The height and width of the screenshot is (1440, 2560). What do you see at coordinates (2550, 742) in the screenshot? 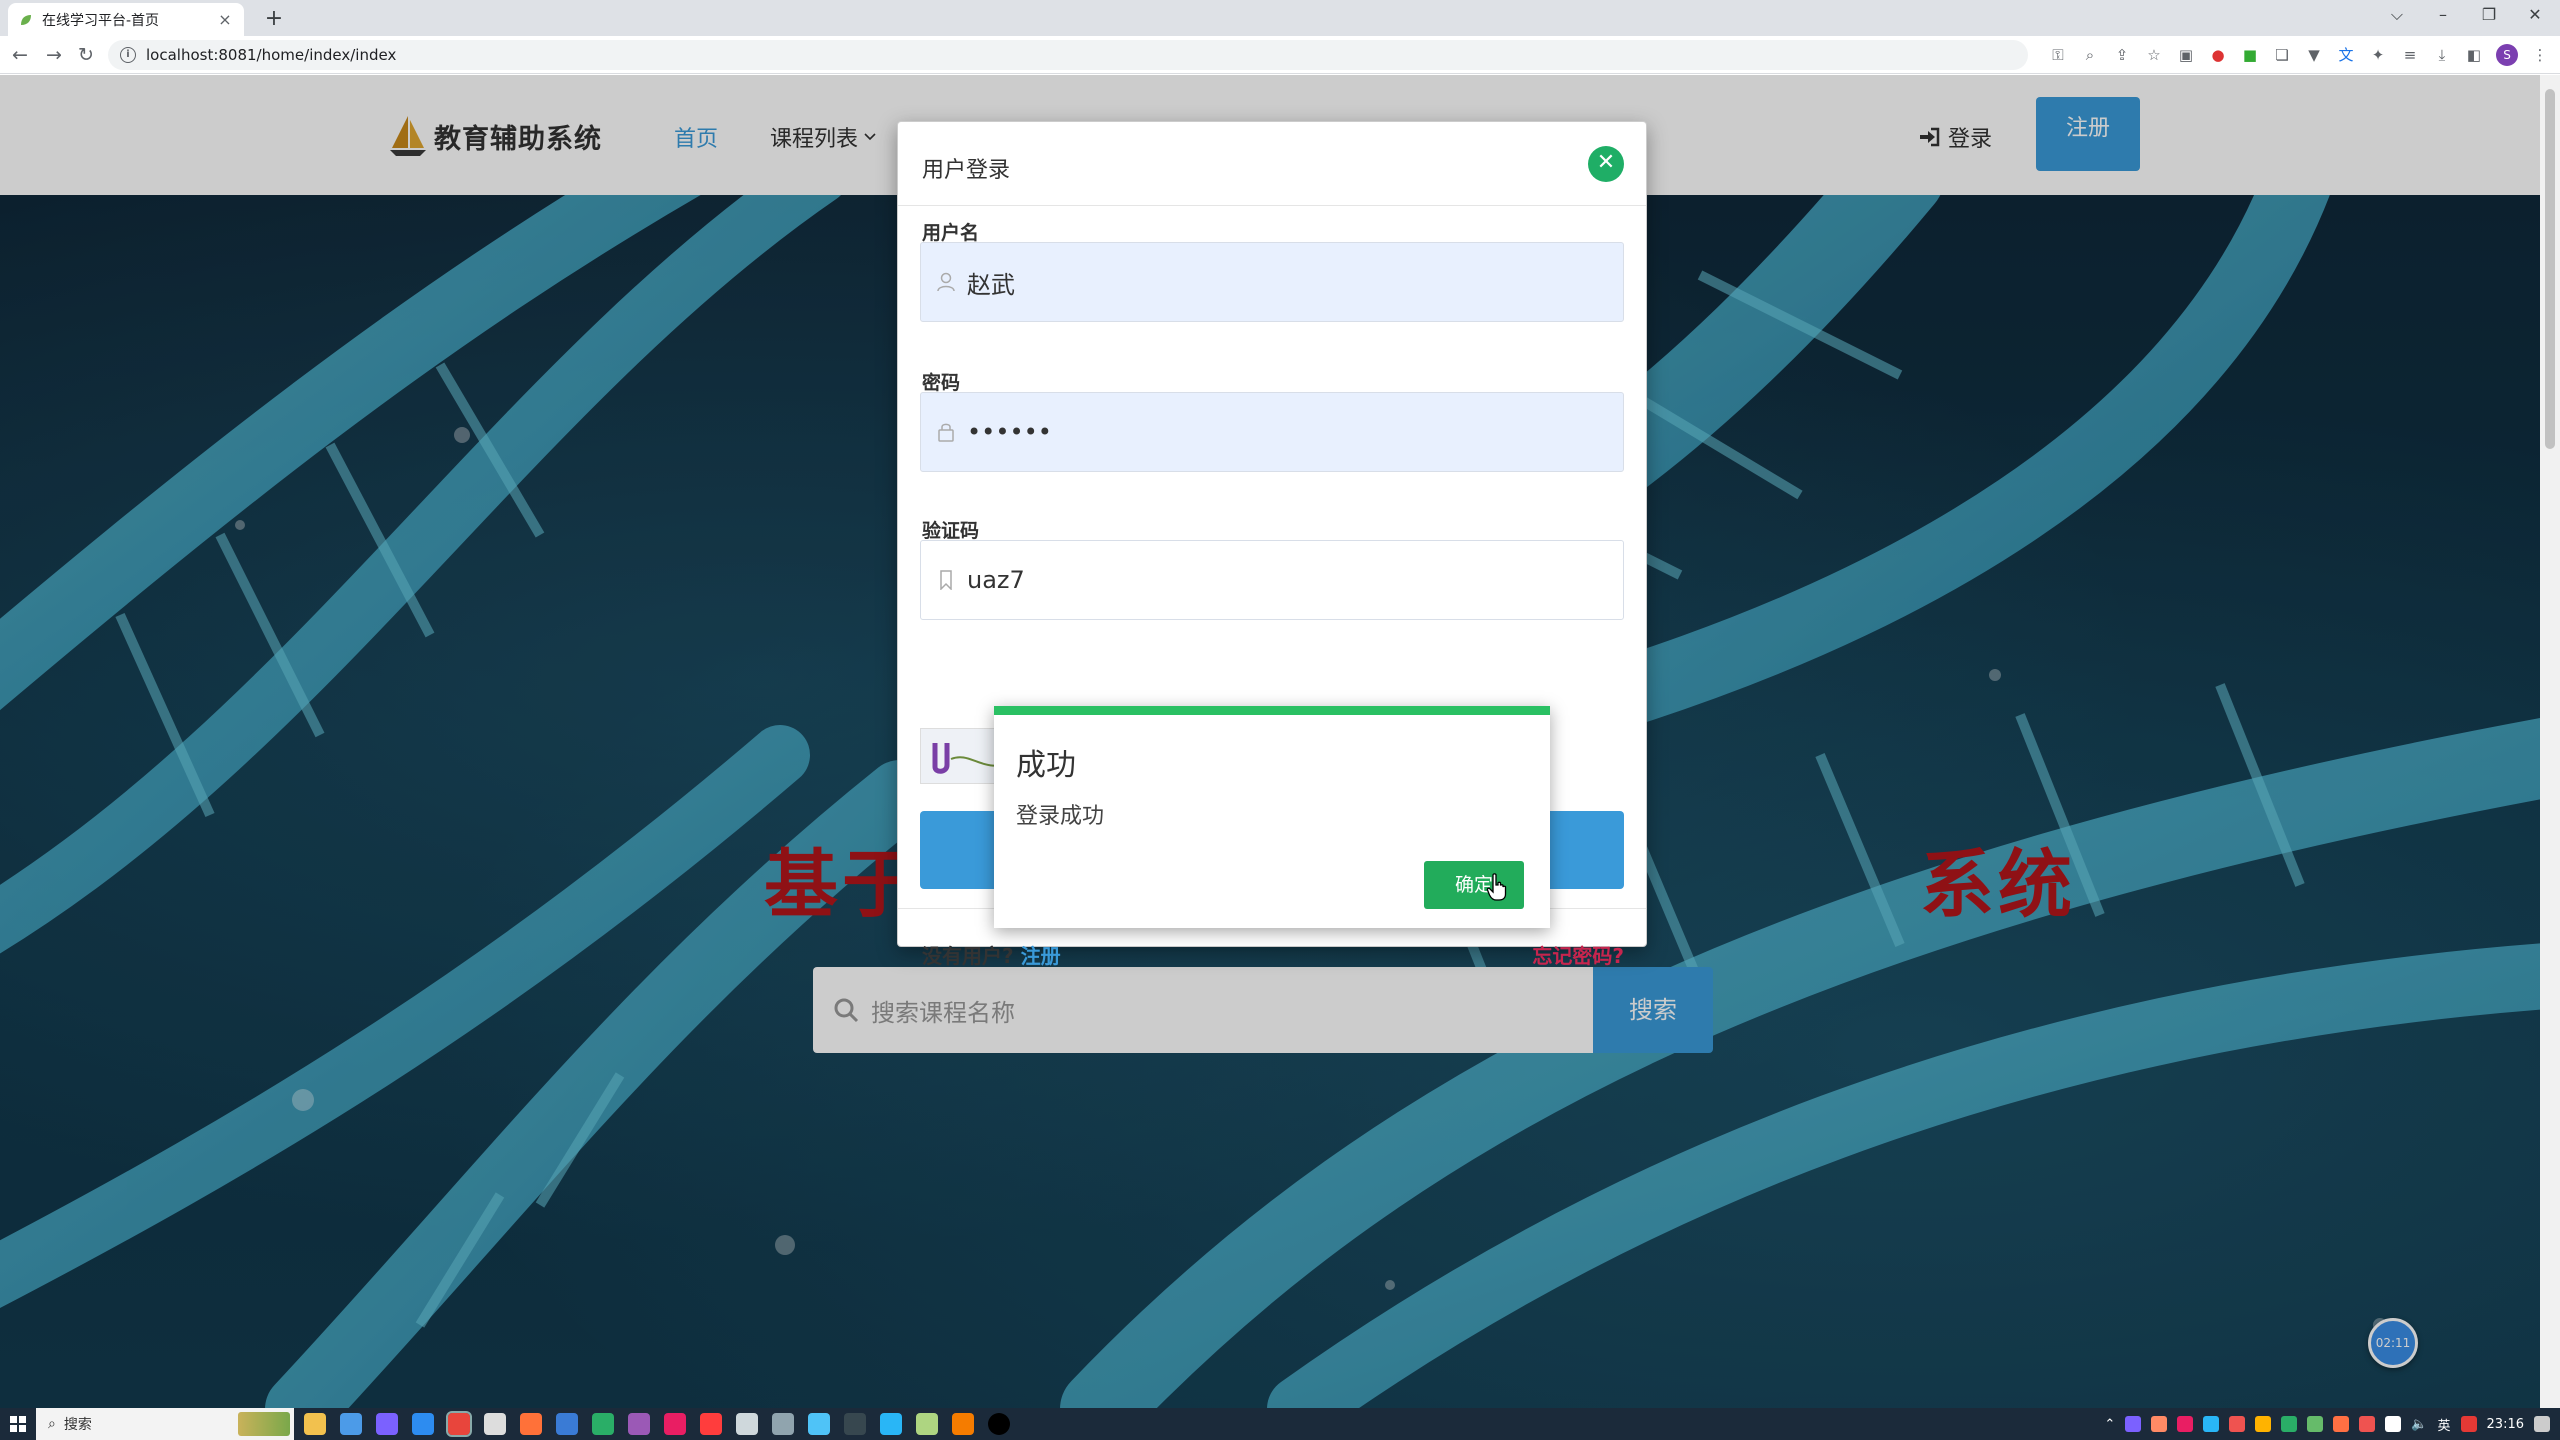
I see `page-scrollbar` at bounding box center [2550, 742].